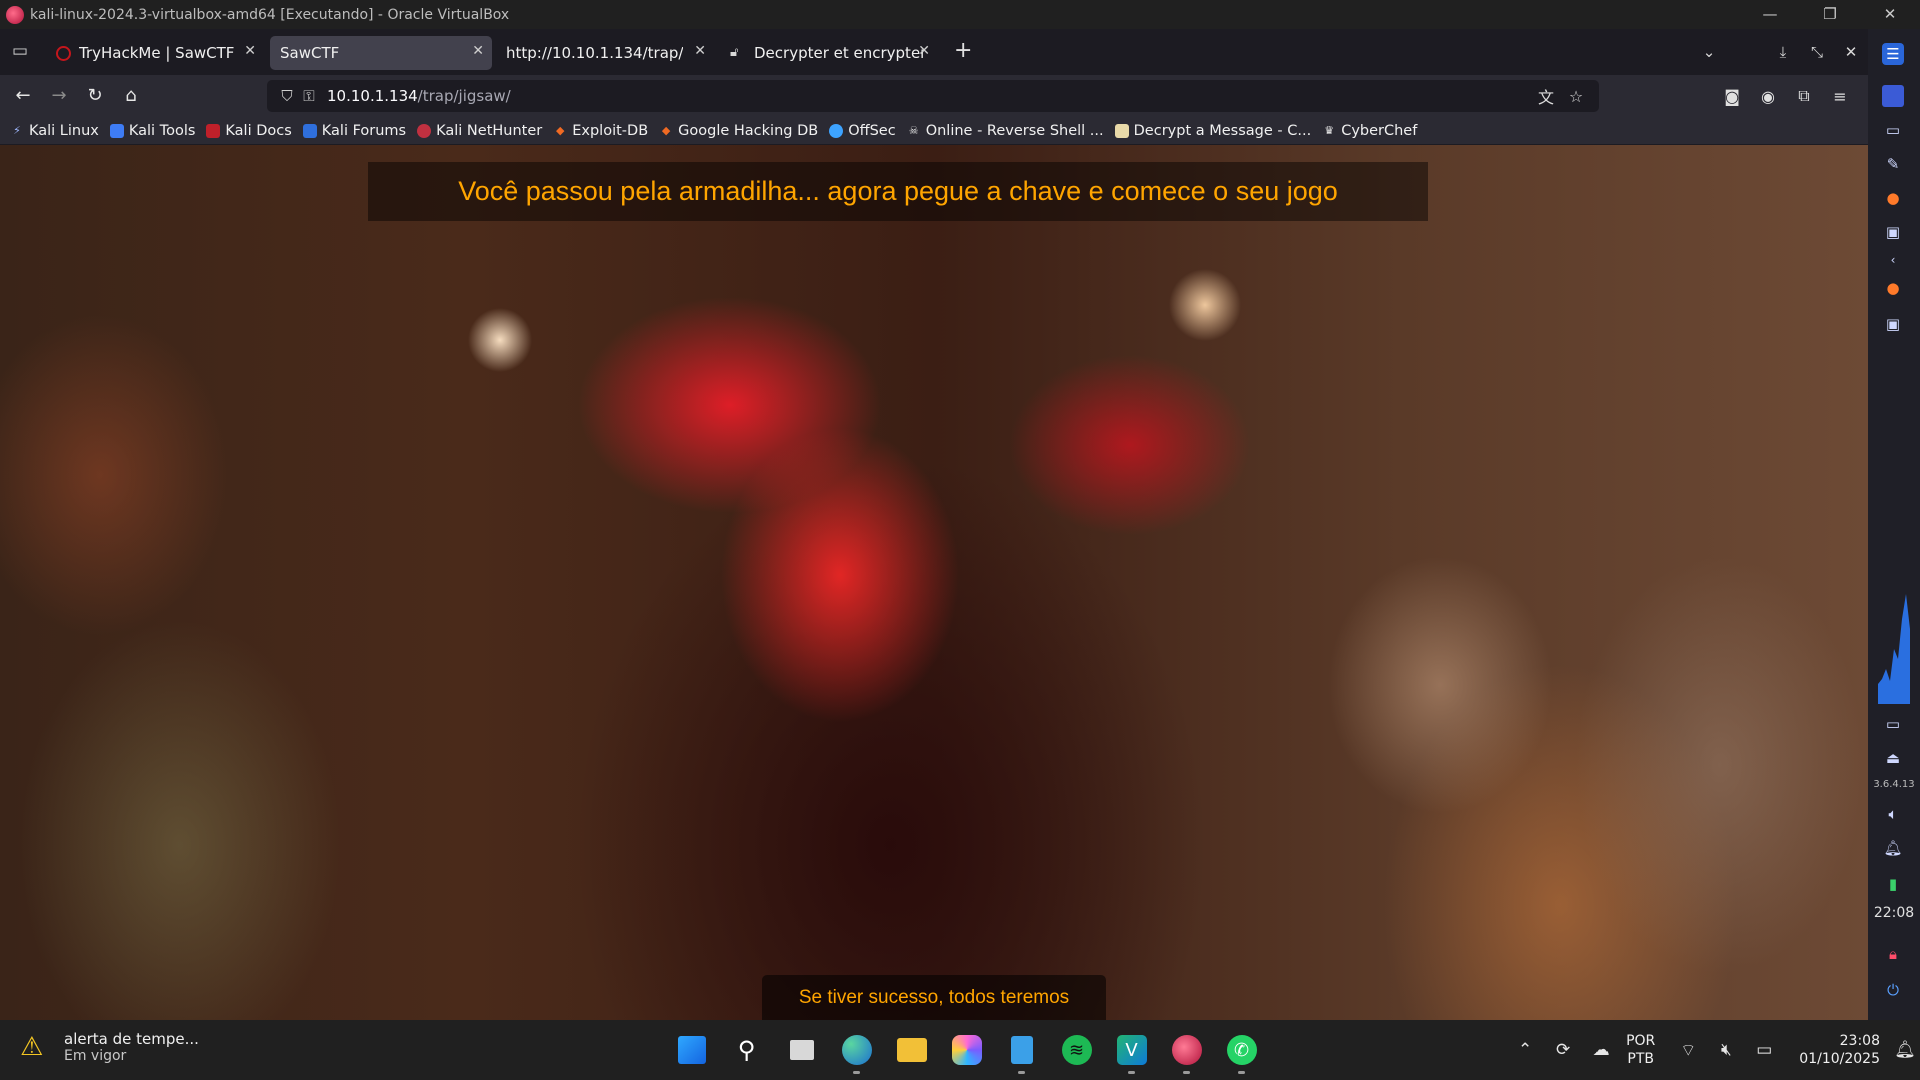 The height and width of the screenshot is (1080, 1920). Describe the element at coordinates (309, 96) in the screenshot. I see `page-info-icon: ⚿` at that location.